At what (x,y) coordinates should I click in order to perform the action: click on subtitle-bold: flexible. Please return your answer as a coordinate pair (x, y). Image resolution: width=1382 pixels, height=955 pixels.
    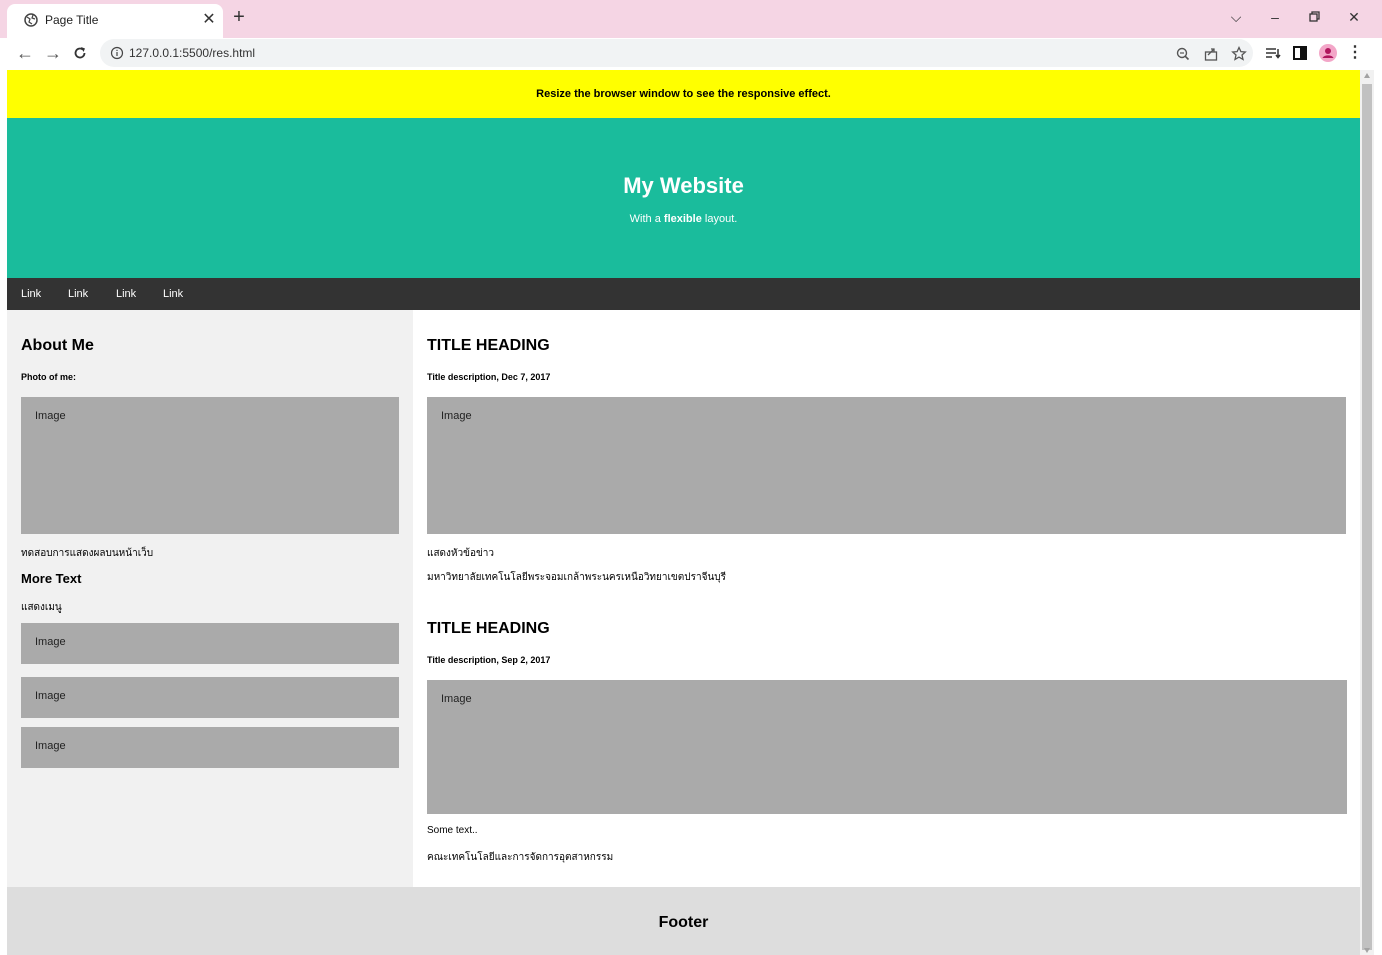
    Looking at the image, I should click on (682, 219).